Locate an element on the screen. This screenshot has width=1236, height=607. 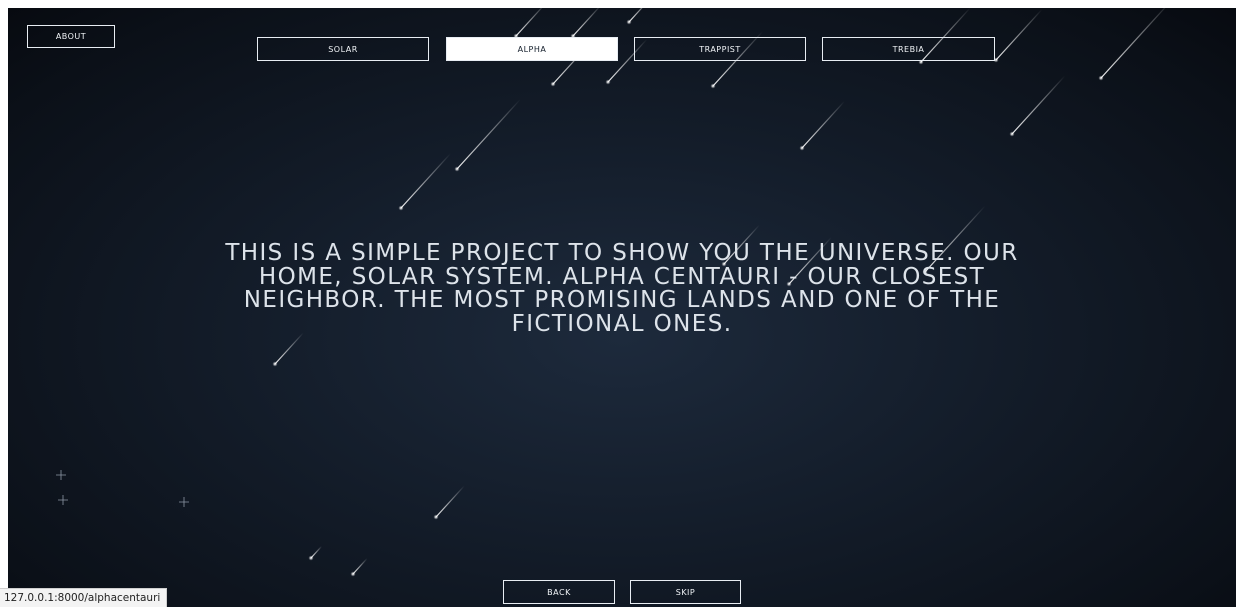
about-button: ABOUT is located at coordinates (71, 36).